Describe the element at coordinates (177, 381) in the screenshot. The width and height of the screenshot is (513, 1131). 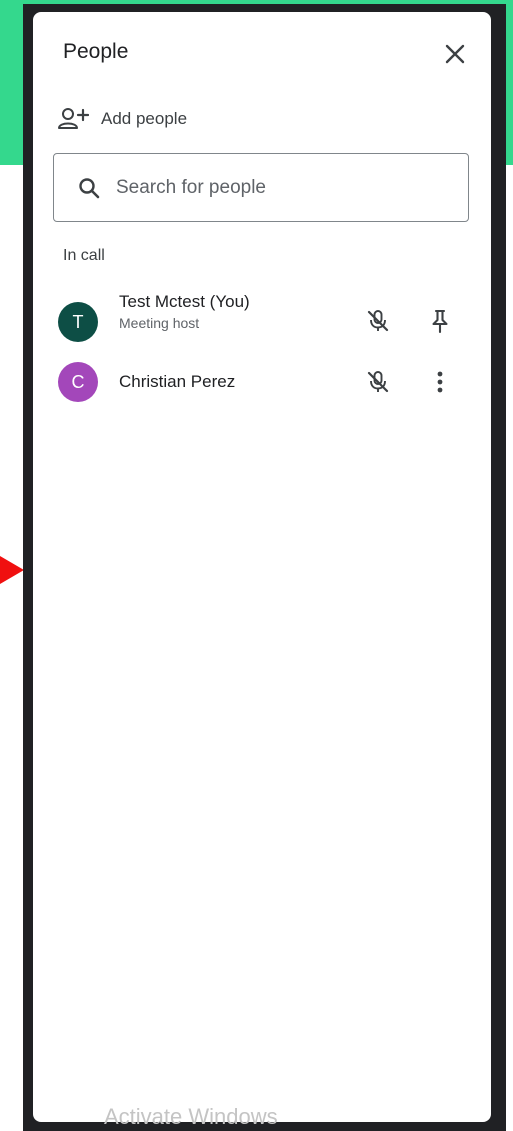
I see `participant-name: Christian Perez` at that location.